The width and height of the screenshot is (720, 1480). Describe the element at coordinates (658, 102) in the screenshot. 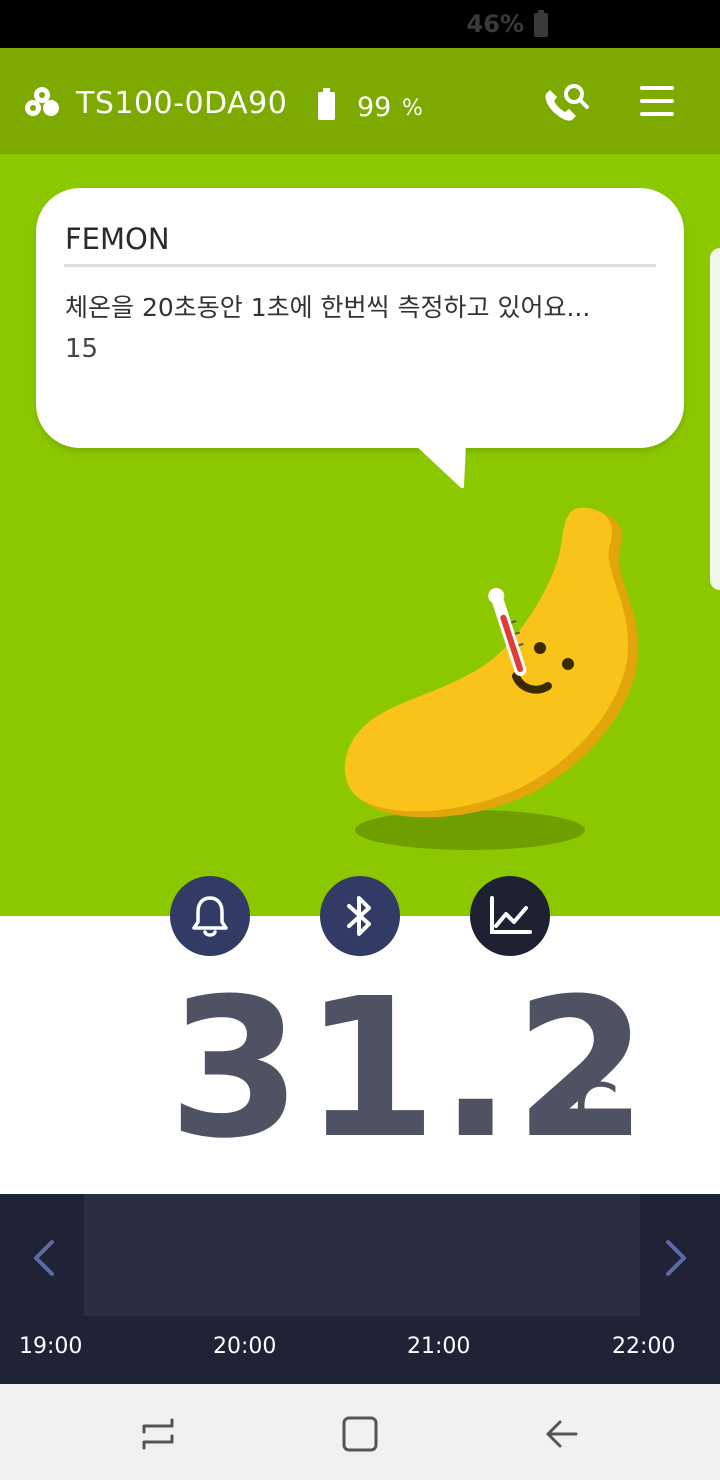

I see `menu-icon` at that location.